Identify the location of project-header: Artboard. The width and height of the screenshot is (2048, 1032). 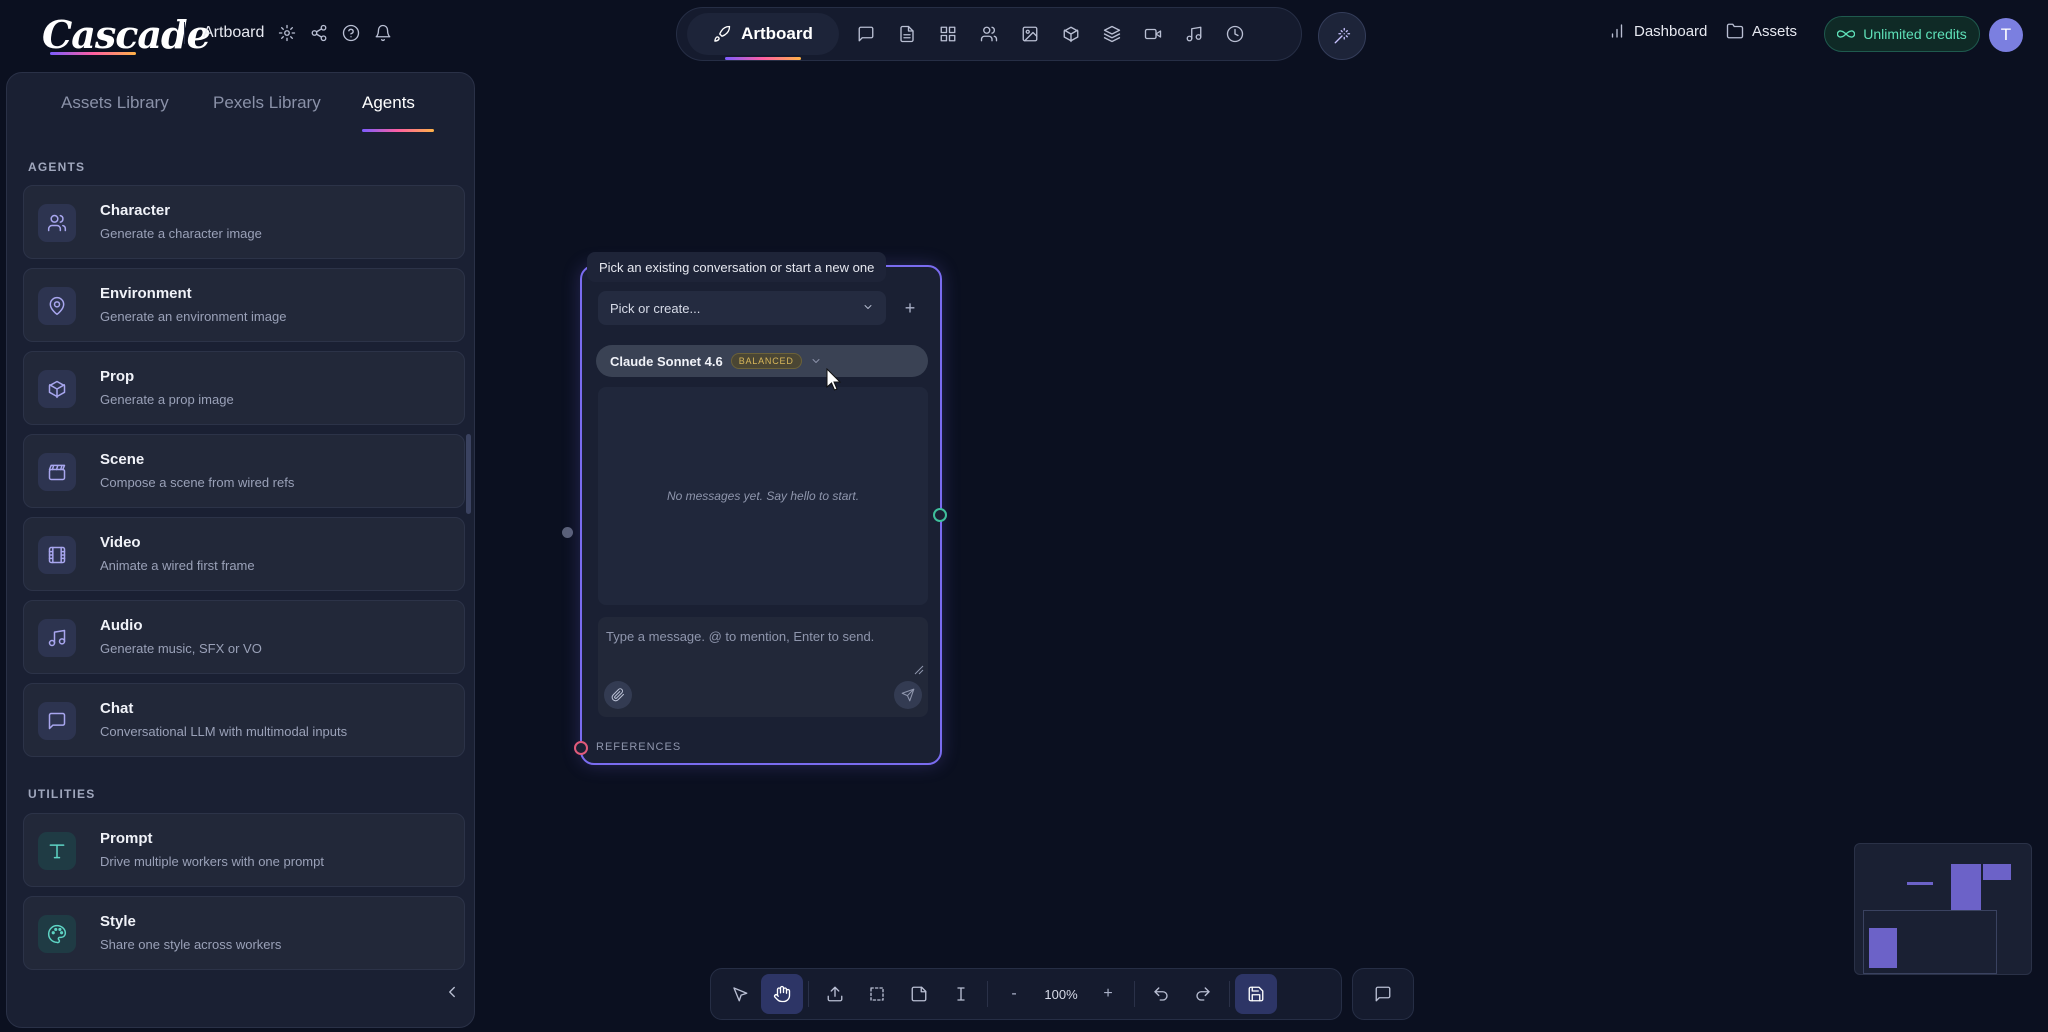
(288, 33).